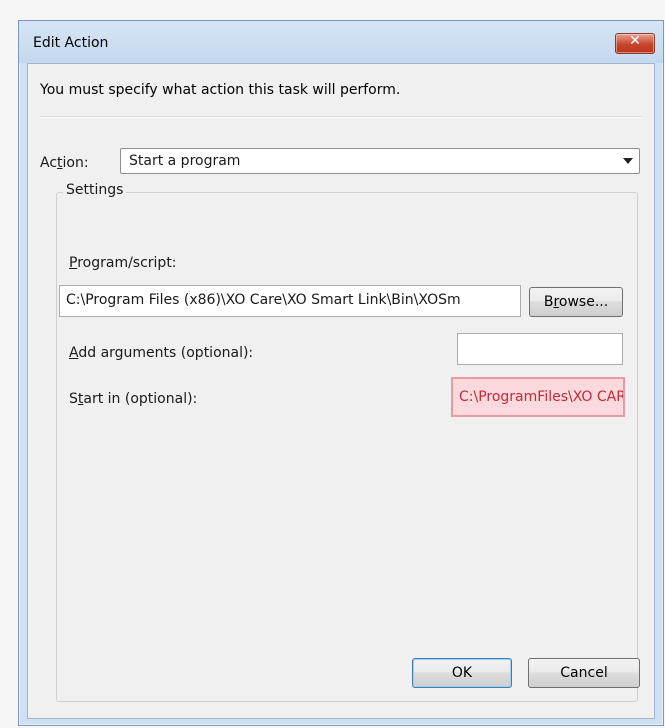 This screenshot has height=728, width=665. What do you see at coordinates (49, 163) in the screenshot?
I see `action-label-pre: Ac` at bounding box center [49, 163].